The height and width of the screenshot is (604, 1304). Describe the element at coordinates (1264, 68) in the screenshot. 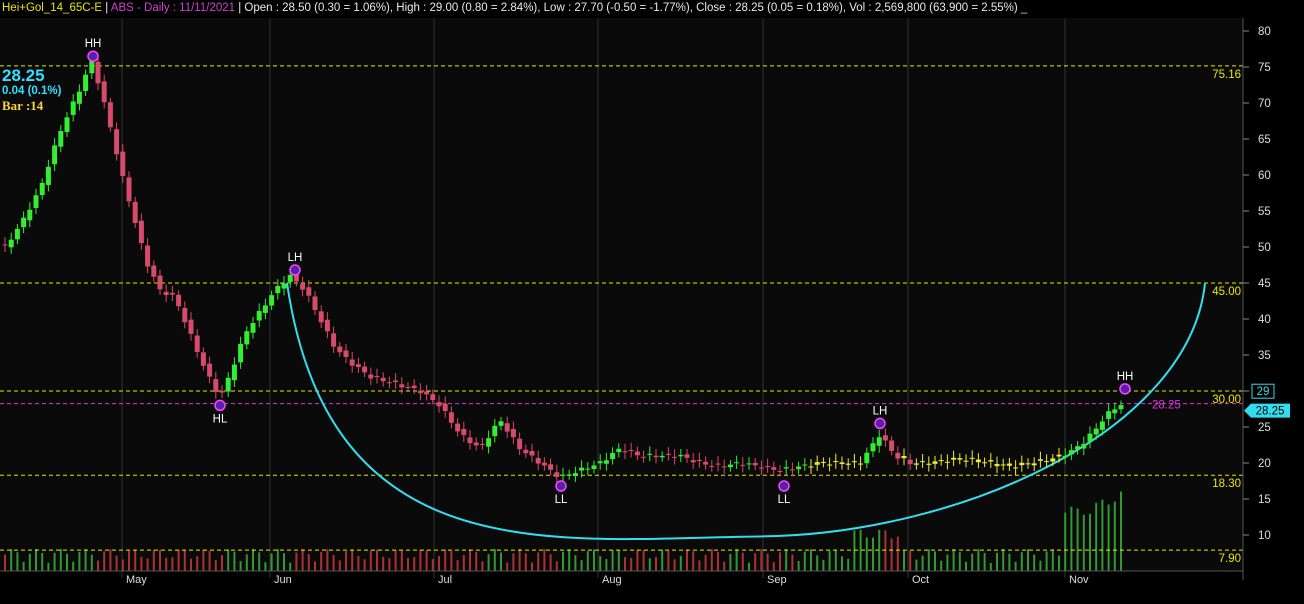

I see `y-tick-label: 75` at that location.